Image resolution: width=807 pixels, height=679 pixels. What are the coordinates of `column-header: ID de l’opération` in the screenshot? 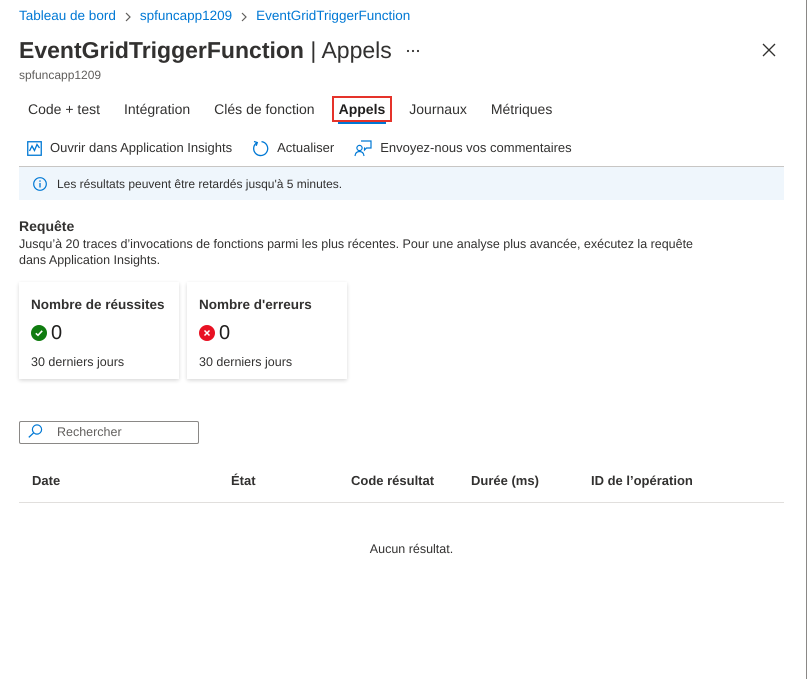 It's located at (642, 480).